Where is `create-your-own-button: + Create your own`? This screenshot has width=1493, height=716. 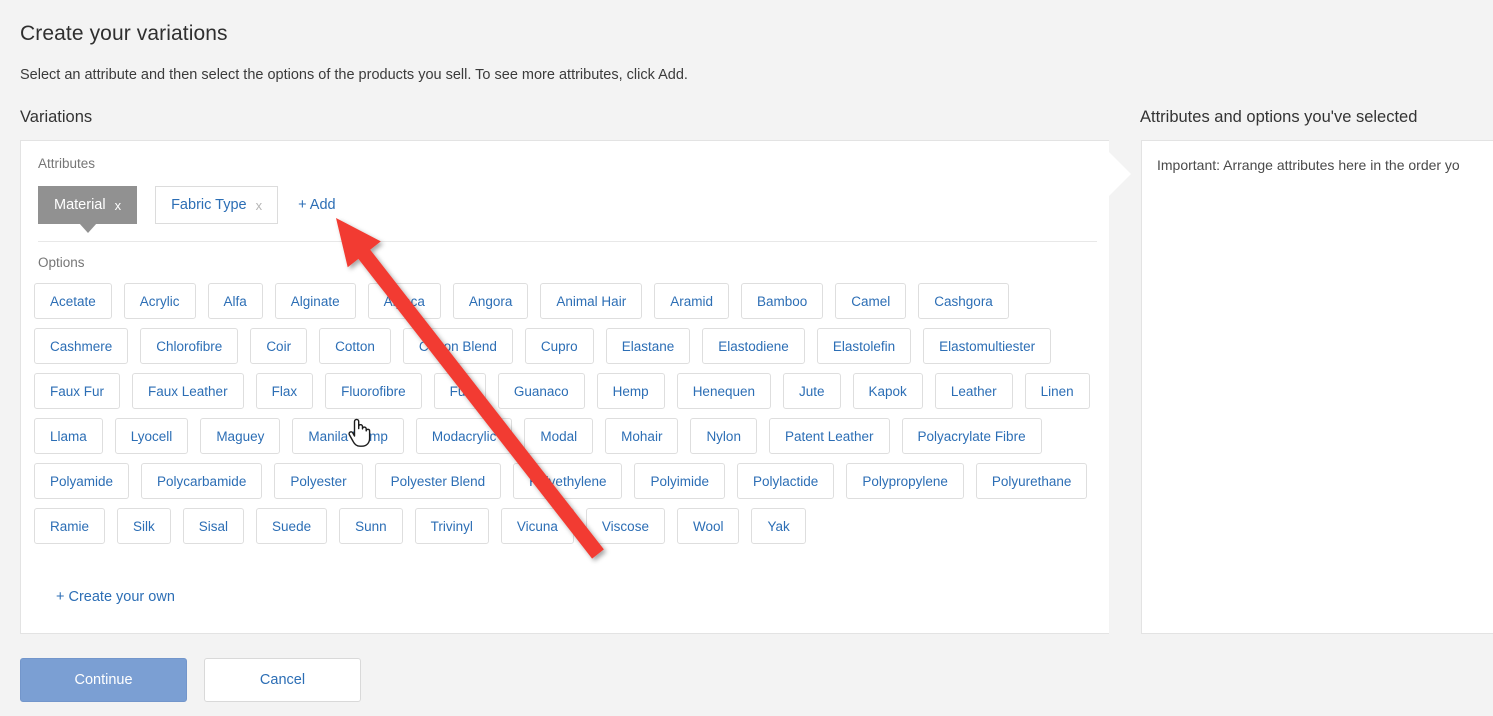
create-your-own-button: + Create your own is located at coordinates (115, 597).